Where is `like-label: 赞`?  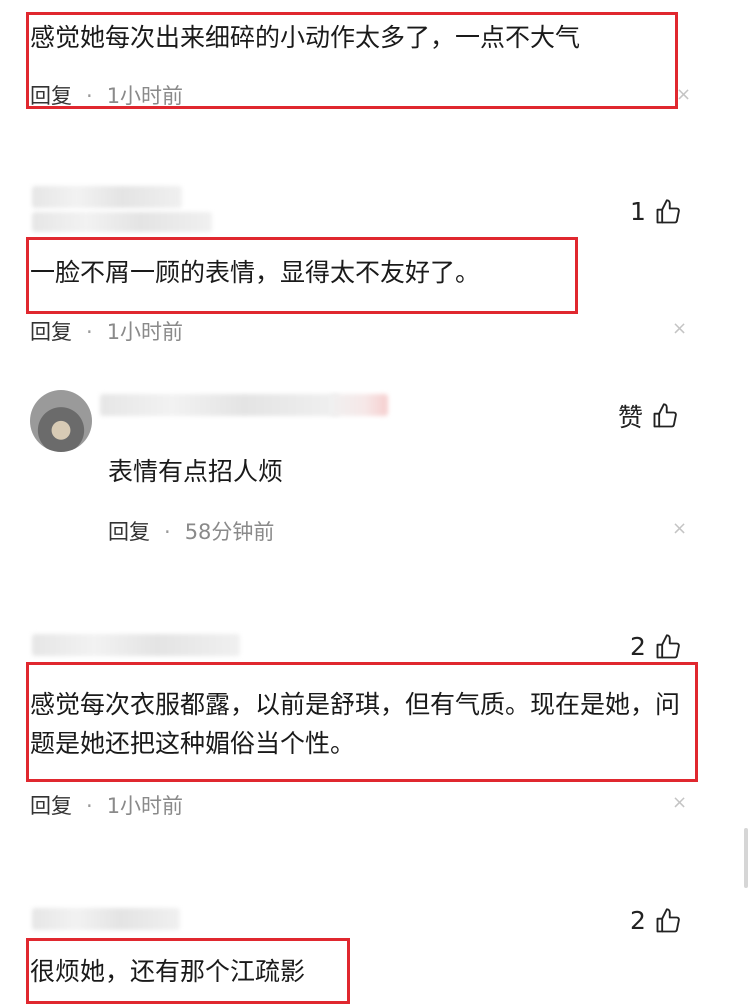
like-label: 赞 is located at coordinates (631, 417).